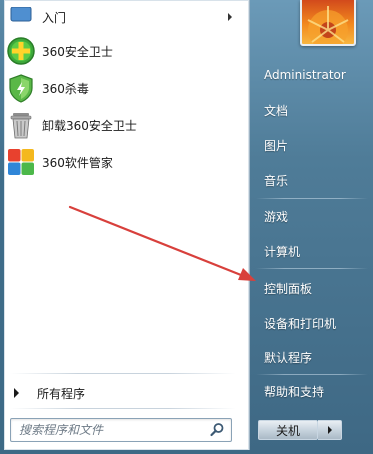  What do you see at coordinates (124, 393) in the screenshot?
I see `all-programs-button: 所有程序` at bounding box center [124, 393].